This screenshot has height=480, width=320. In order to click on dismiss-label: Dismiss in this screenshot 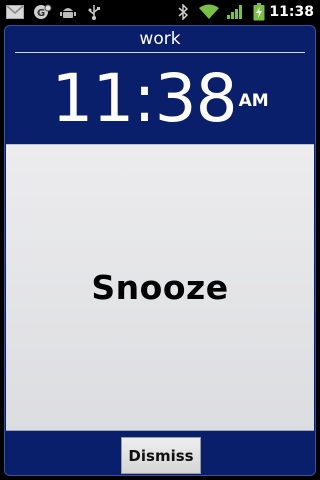, I will do `click(161, 455)`.